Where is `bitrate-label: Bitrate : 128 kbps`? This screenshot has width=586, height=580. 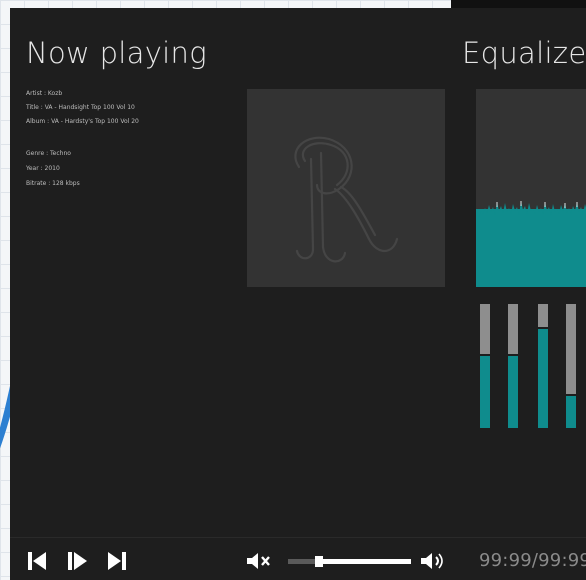
bitrate-label: Bitrate : 128 kbps is located at coordinates (53, 183).